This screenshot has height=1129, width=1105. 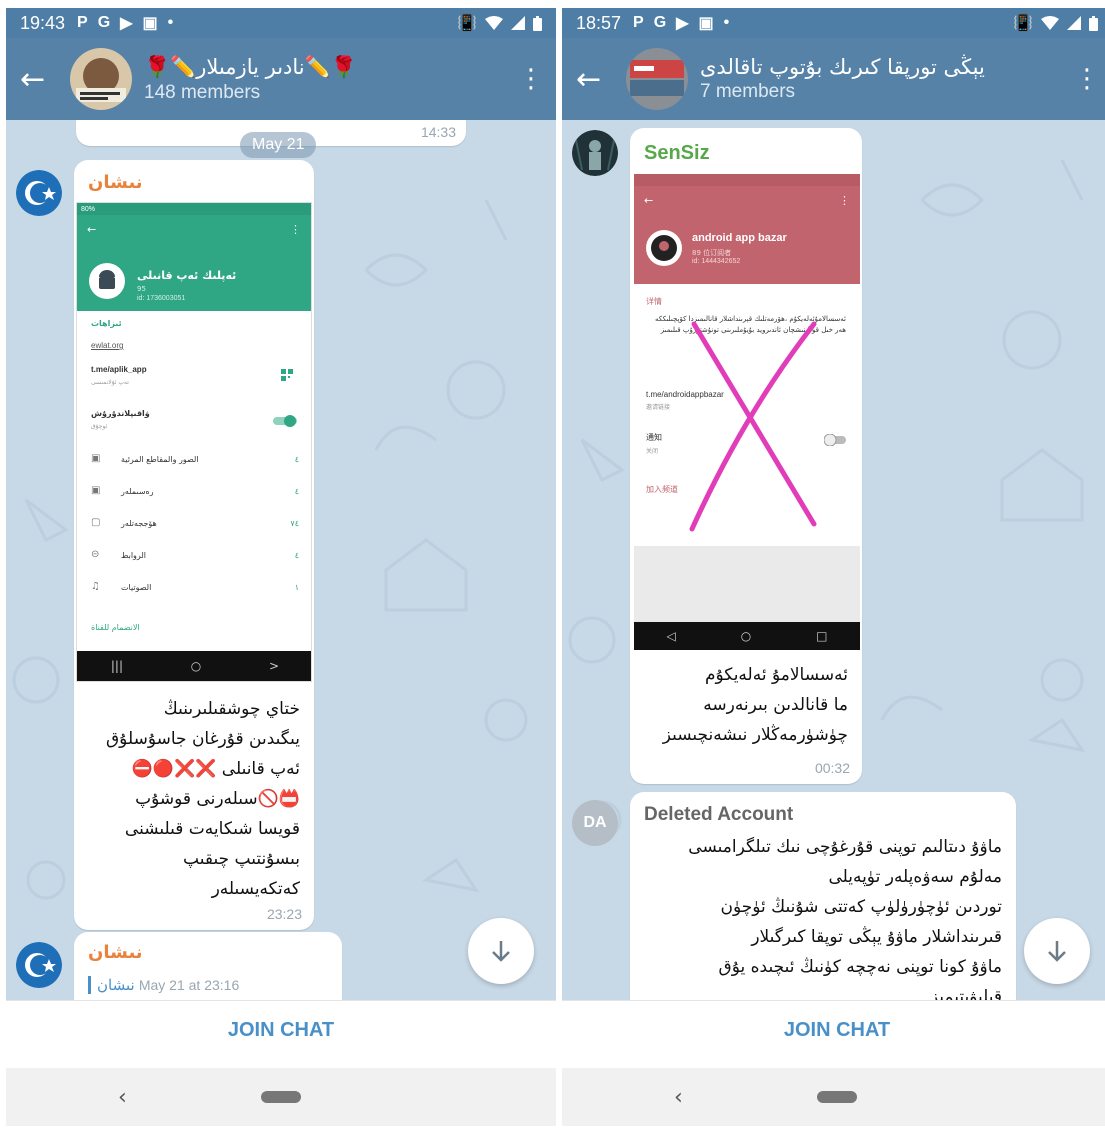 I want to click on group-title: يېڭى تورپقا كىرىك بۇتوپ تاقالدى, so click(x=887, y=67).